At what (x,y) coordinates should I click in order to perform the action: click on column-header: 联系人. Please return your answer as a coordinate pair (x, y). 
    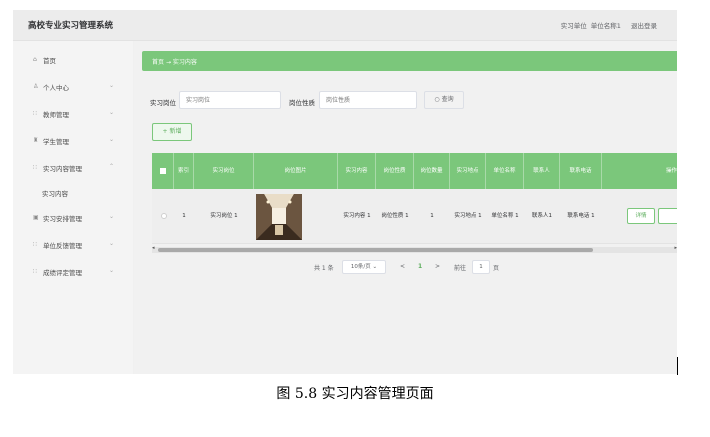
    Looking at the image, I should click on (542, 171).